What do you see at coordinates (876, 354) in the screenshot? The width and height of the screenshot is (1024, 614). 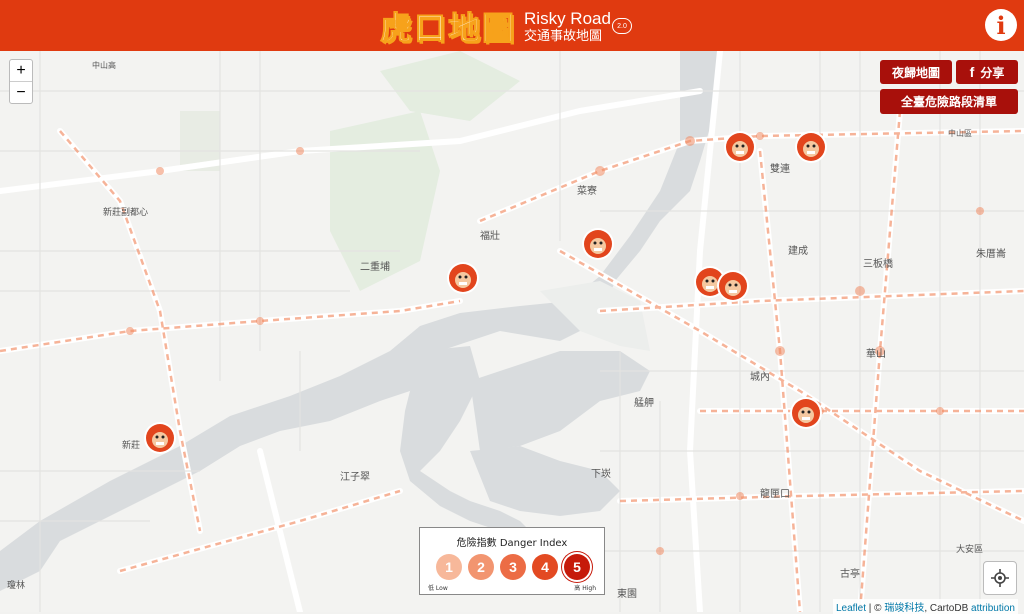 I see `place-label: 華山` at bounding box center [876, 354].